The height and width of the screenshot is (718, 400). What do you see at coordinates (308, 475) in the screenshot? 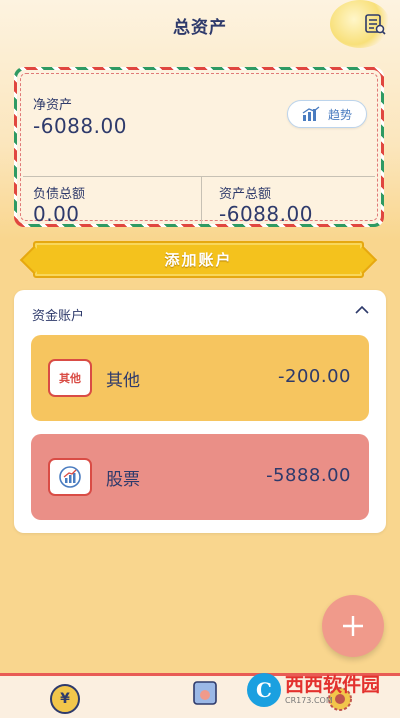
I see `account-amount: -5888.00` at bounding box center [308, 475].